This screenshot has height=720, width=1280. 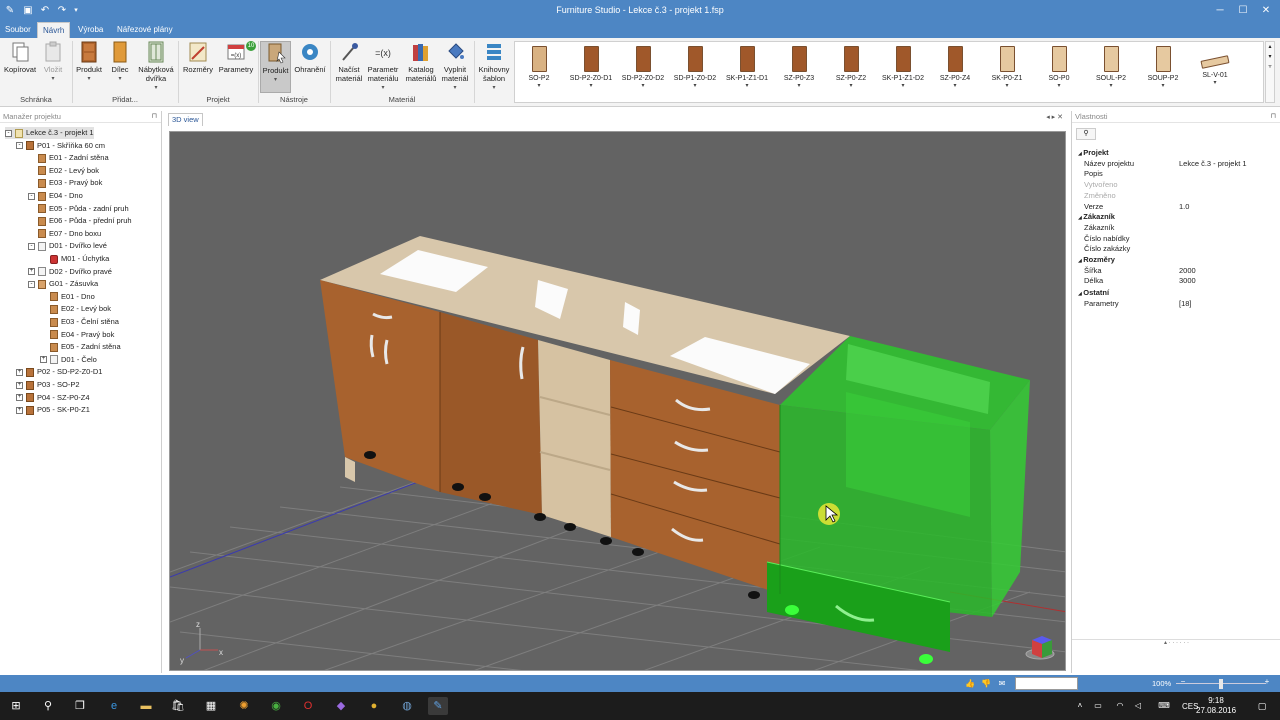 I want to click on gallery-item: SZ-P0-Z4 ▾, so click(x=955, y=67).